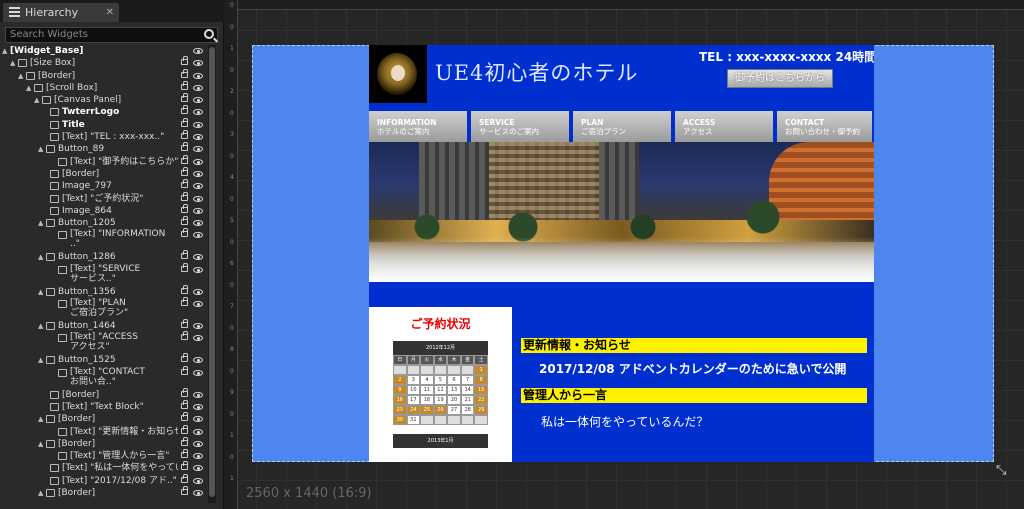 The image size is (1024, 509). I want to click on calendar-day-cell: 27, so click(454, 410).